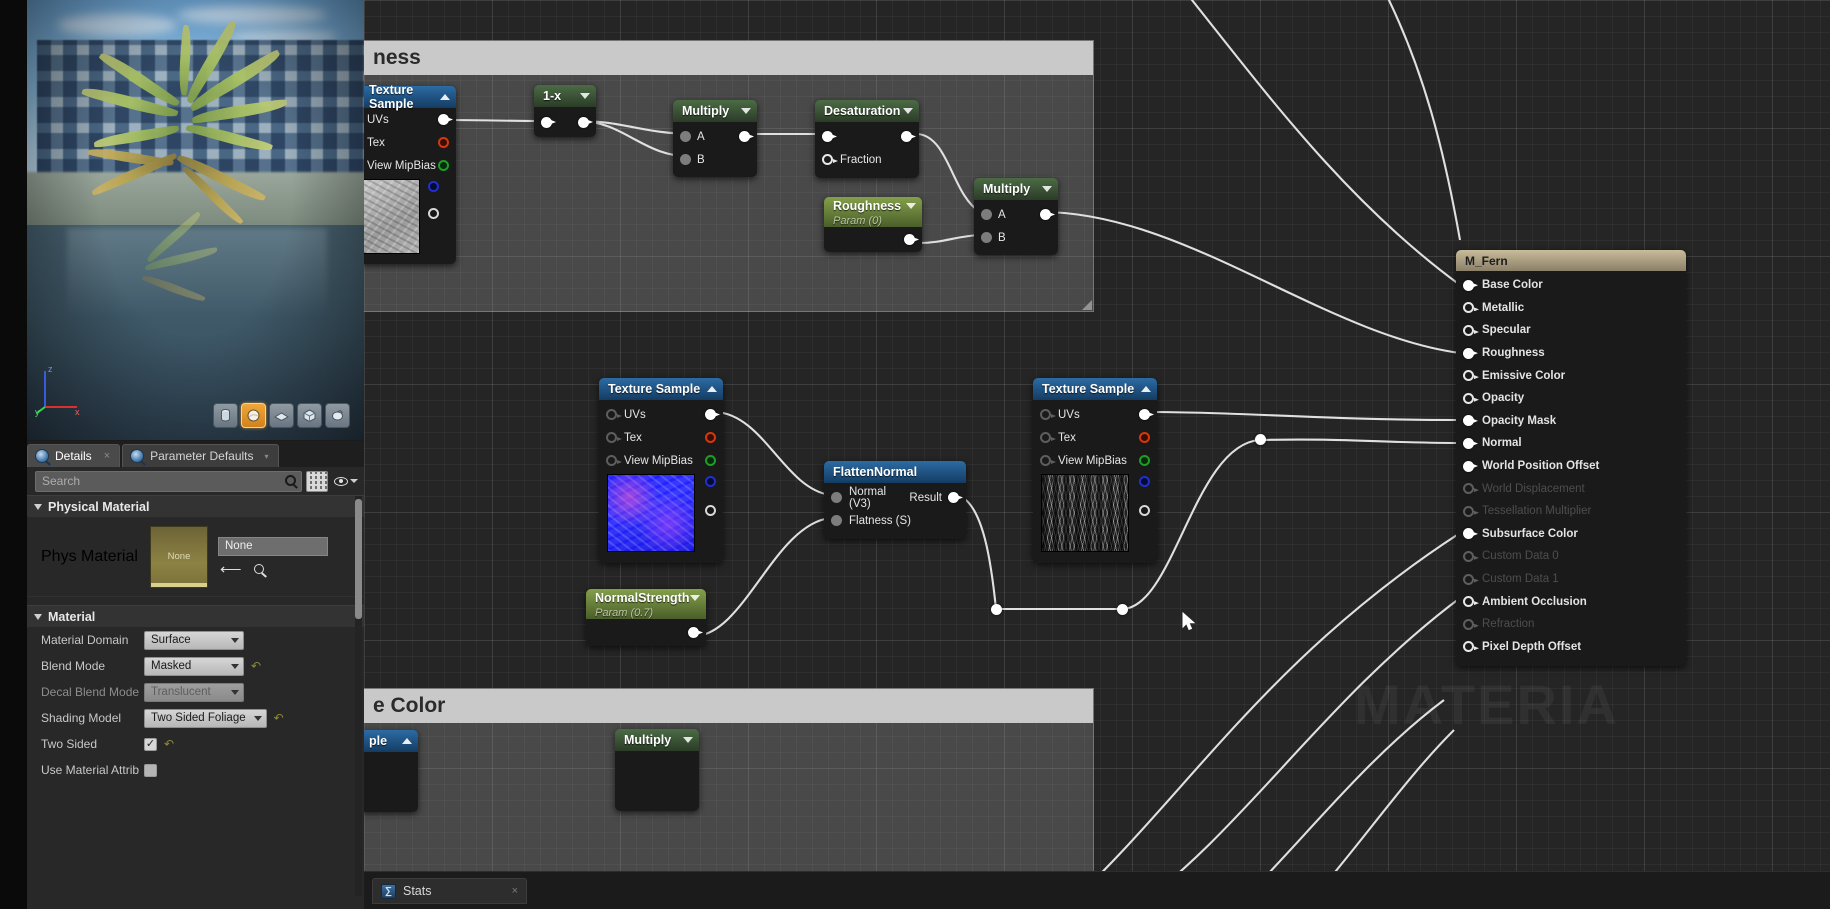 The width and height of the screenshot is (1830, 909). Describe the element at coordinates (867, 111) in the screenshot. I see `node-header: Desaturation` at that location.